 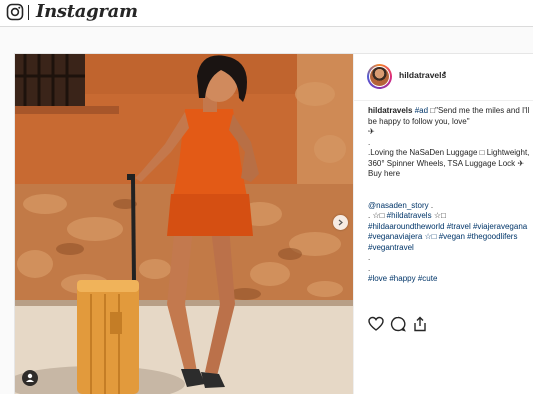 What do you see at coordinates (266, 13) in the screenshot?
I see `top-navigation-bar: Instagram` at bounding box center [266, 13].